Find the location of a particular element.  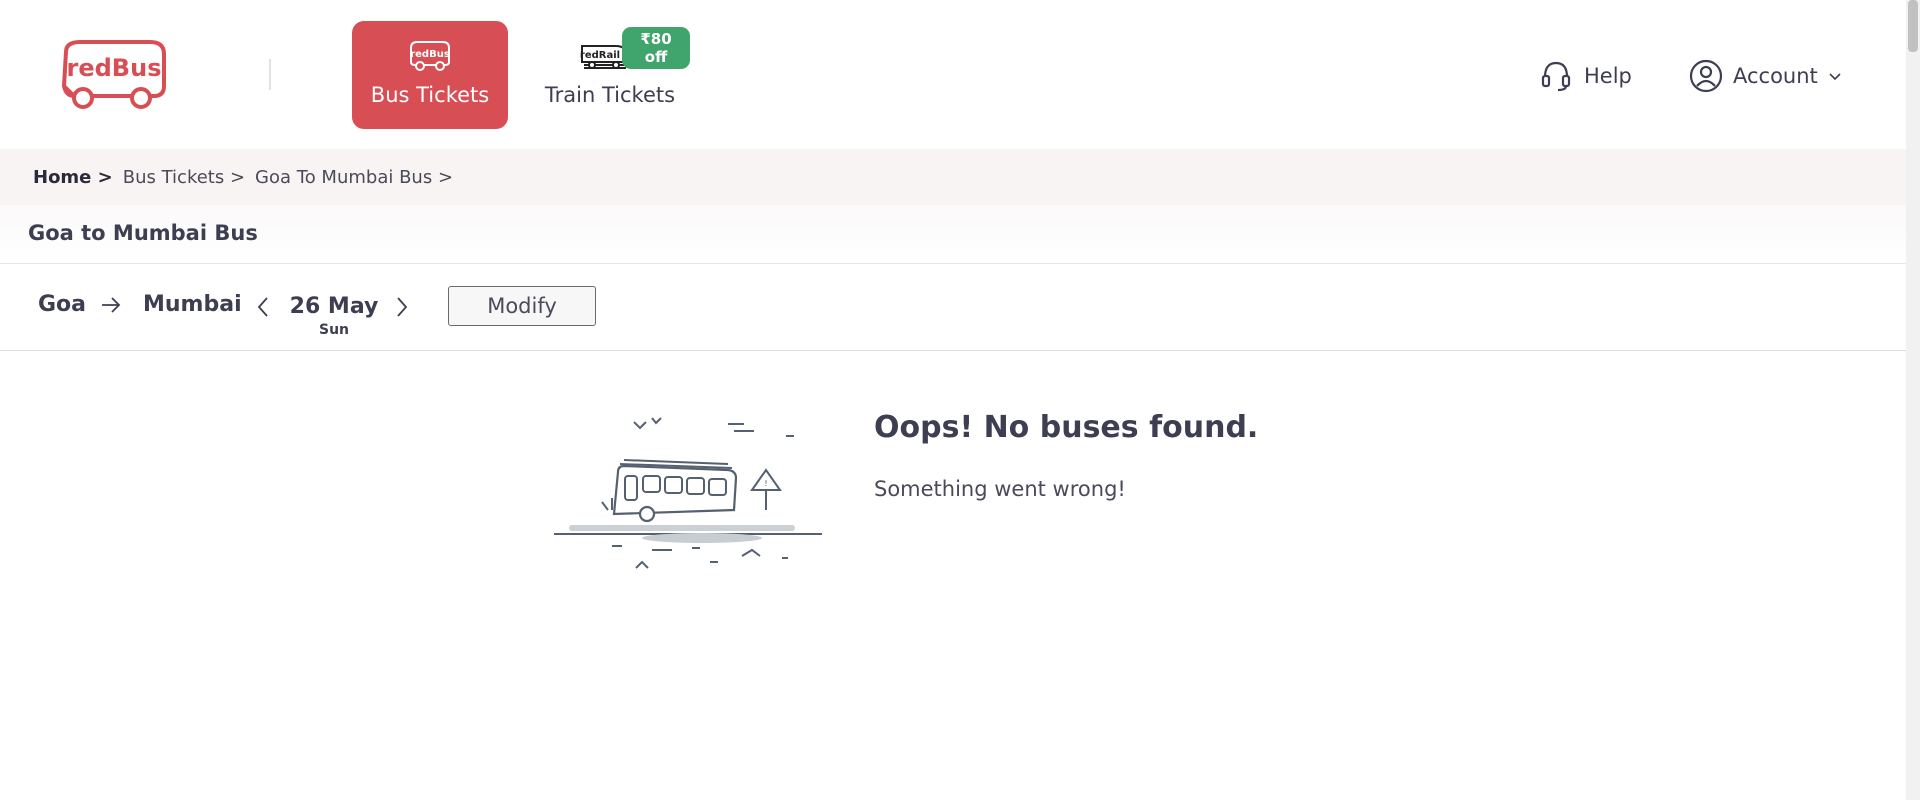

help-link: Help is located at coordinates (1586, 76).